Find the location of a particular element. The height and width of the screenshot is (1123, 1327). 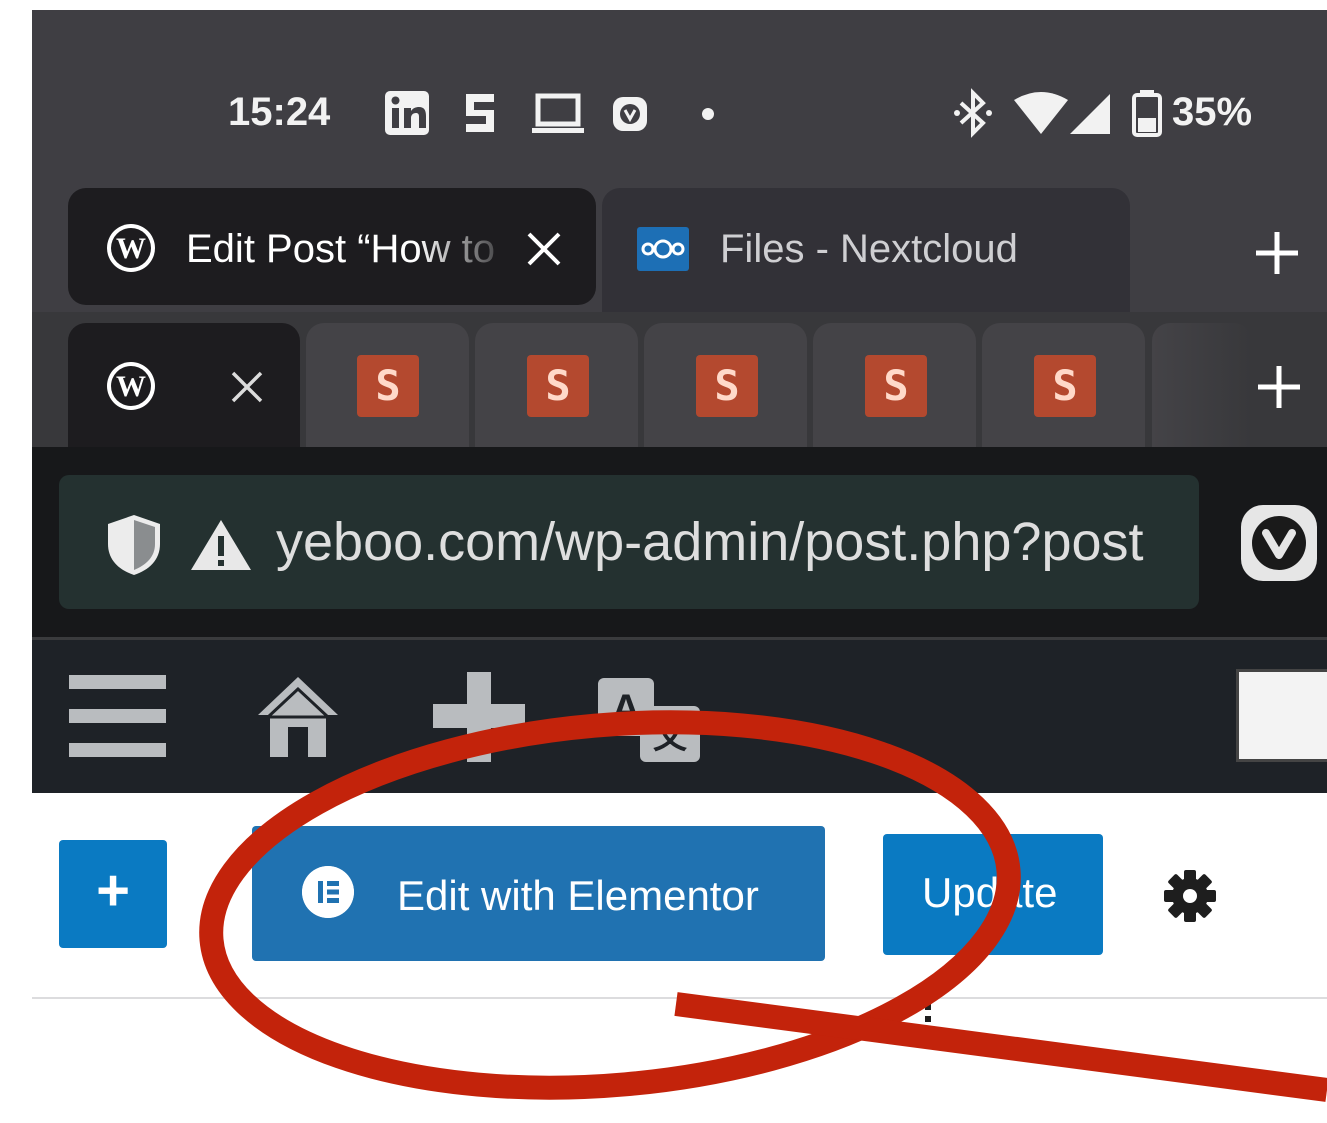

new-content-icon is located at coordinates (479, 717).